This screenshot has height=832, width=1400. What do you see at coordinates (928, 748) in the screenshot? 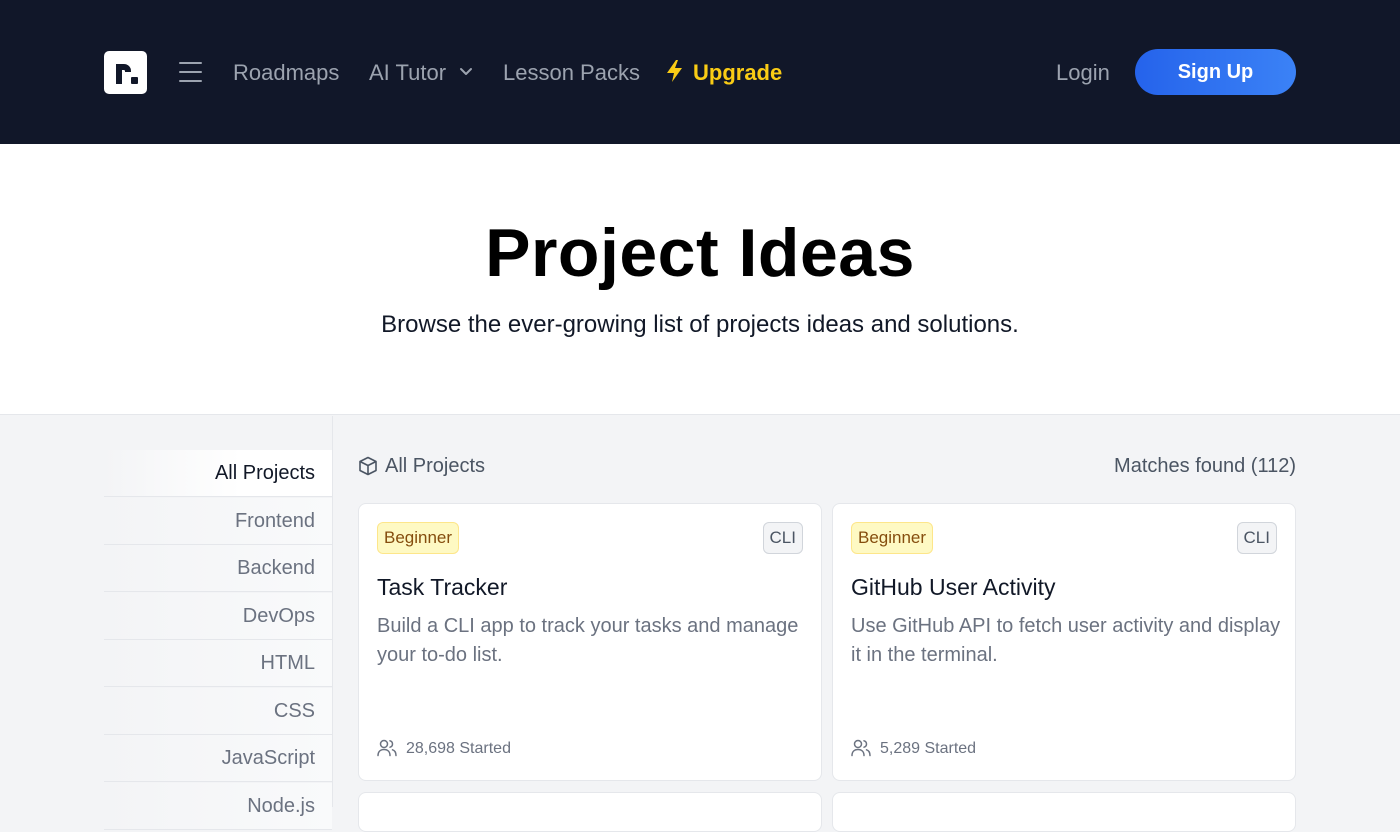
I see `started-count: 5,289 Started` at bounding box center [928, 748].